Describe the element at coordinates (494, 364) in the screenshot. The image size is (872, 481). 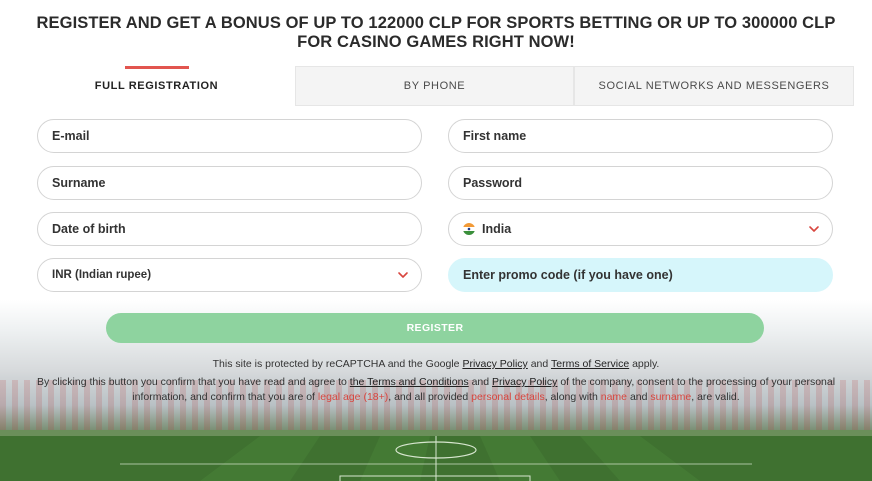
I see `privacy-policy-link: Privacy Policy` at that location.